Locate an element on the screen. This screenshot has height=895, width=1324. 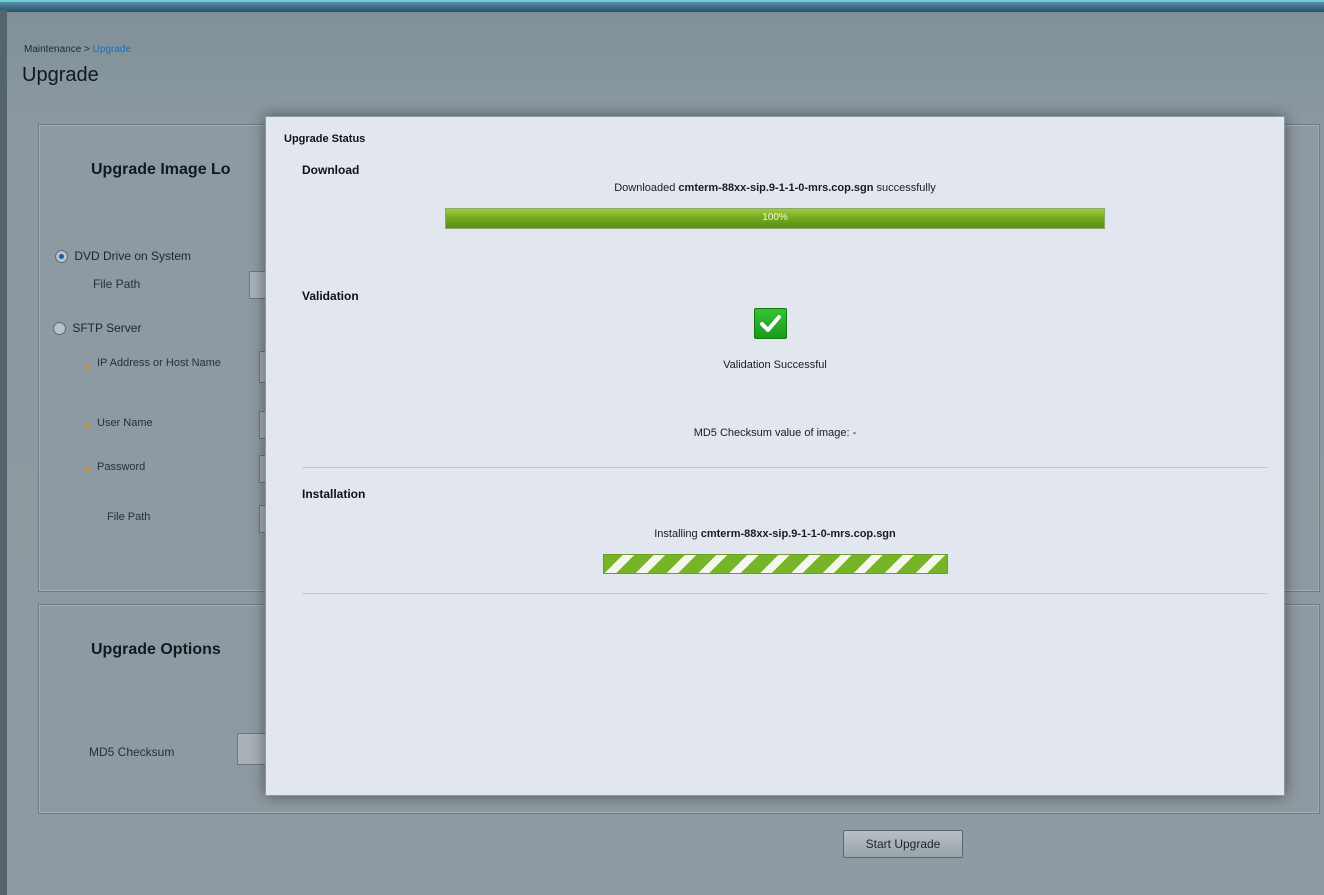
download-progress-label: 100% is located at coordinates (775, 217).